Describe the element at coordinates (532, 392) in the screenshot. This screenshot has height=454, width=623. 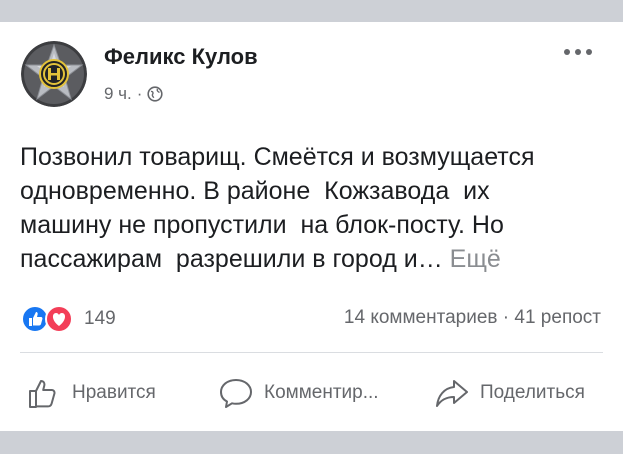
I see `share-button-label: Поделиться` at that location.